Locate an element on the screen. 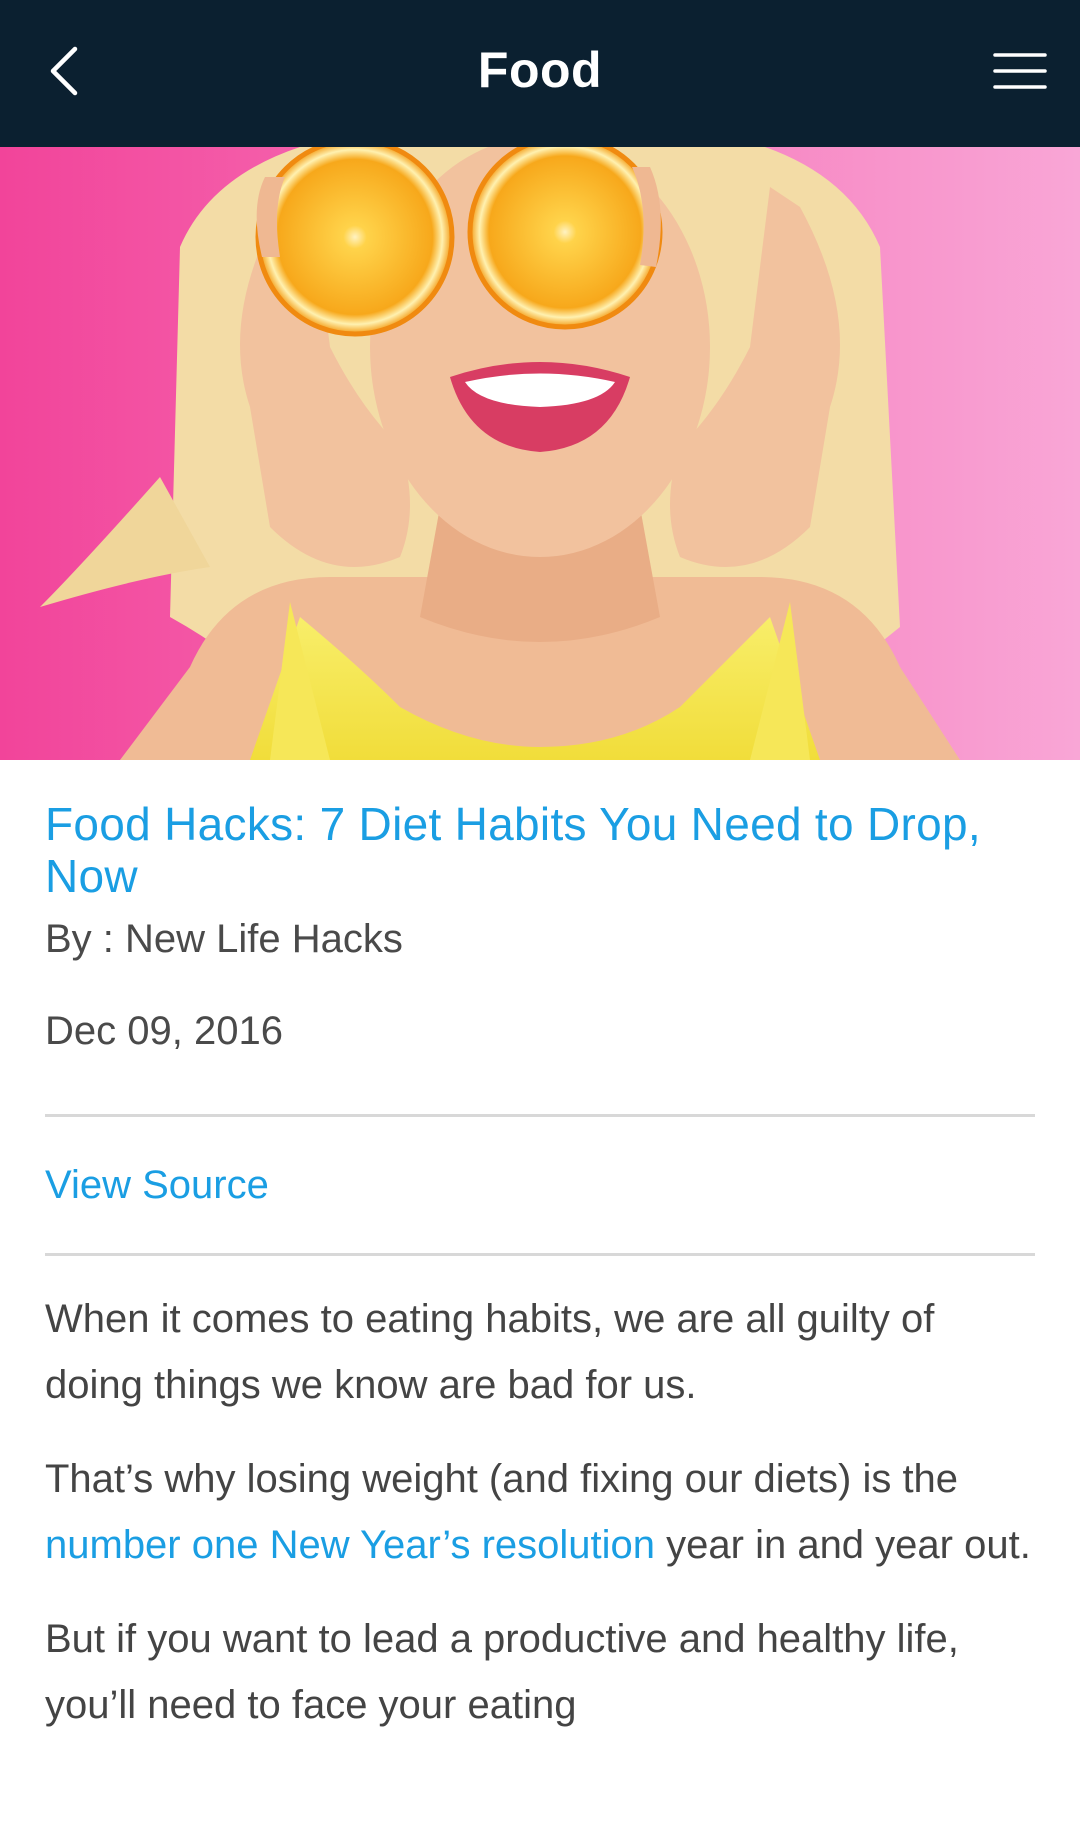 The image size is (1080, 1832). top-app-bar: Food is located at coordinates (540, 73).